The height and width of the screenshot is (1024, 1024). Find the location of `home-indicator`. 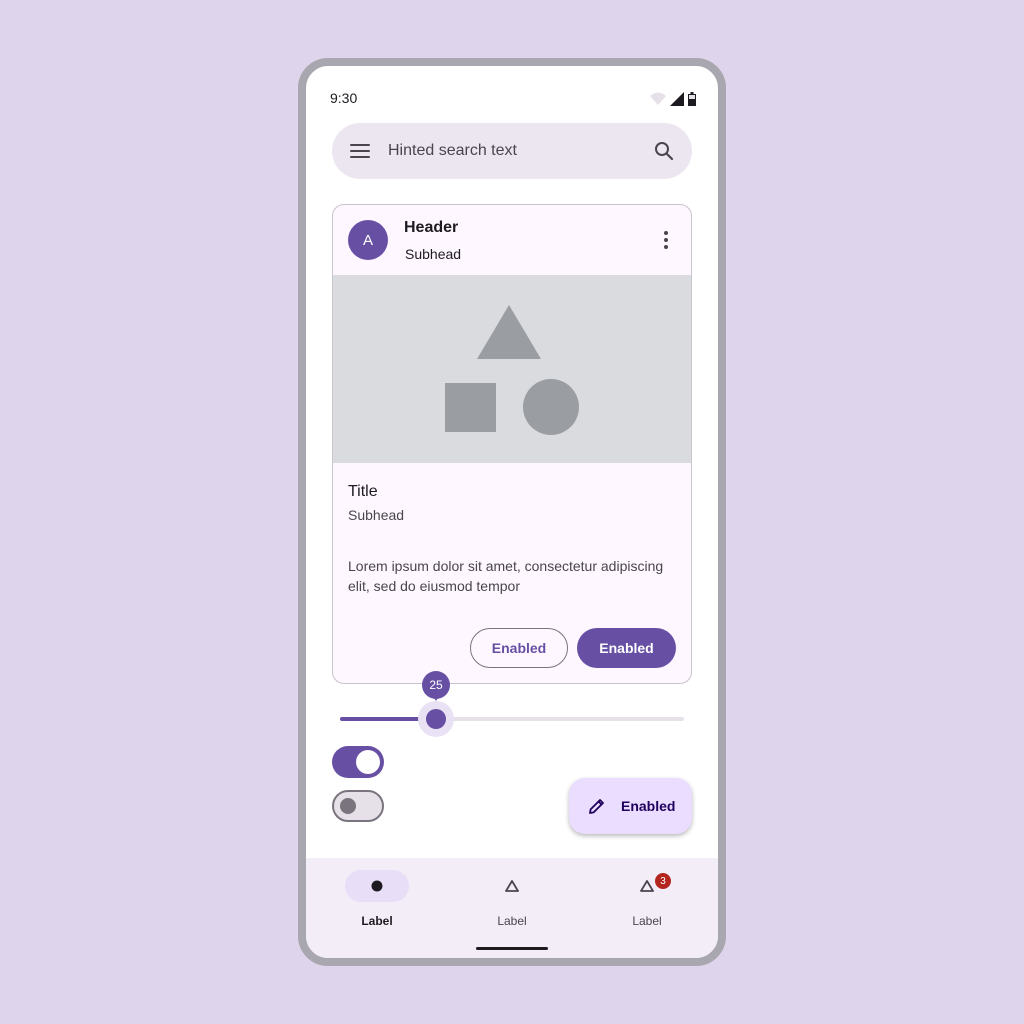

home-indicator is located at coordinates (512, 948).